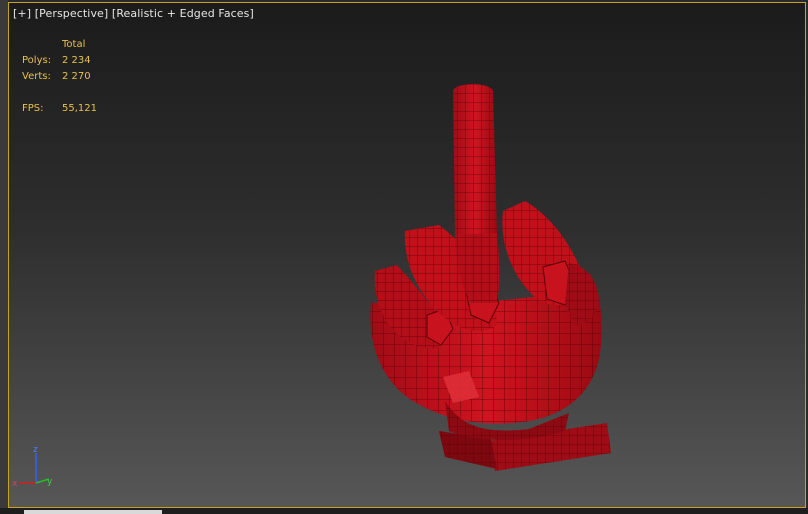 The image size is (808, 514). What do you see at coordinates (32, 467) in the screenshot?
I see `axis-tripod-icon: z x y` at bounding box center [32, 467].